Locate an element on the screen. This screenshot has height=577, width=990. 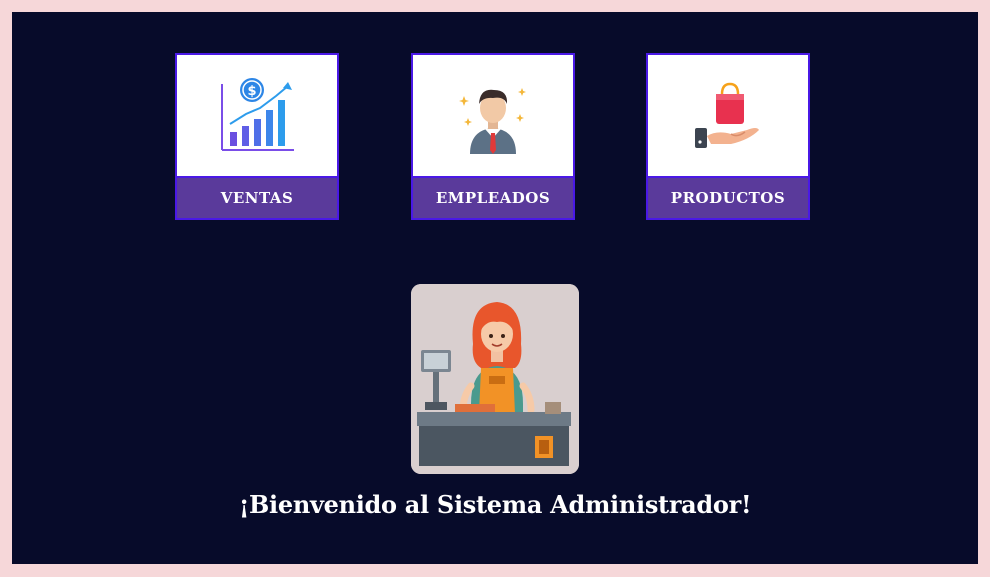
employee-icon is located at coordinates (492, 120).